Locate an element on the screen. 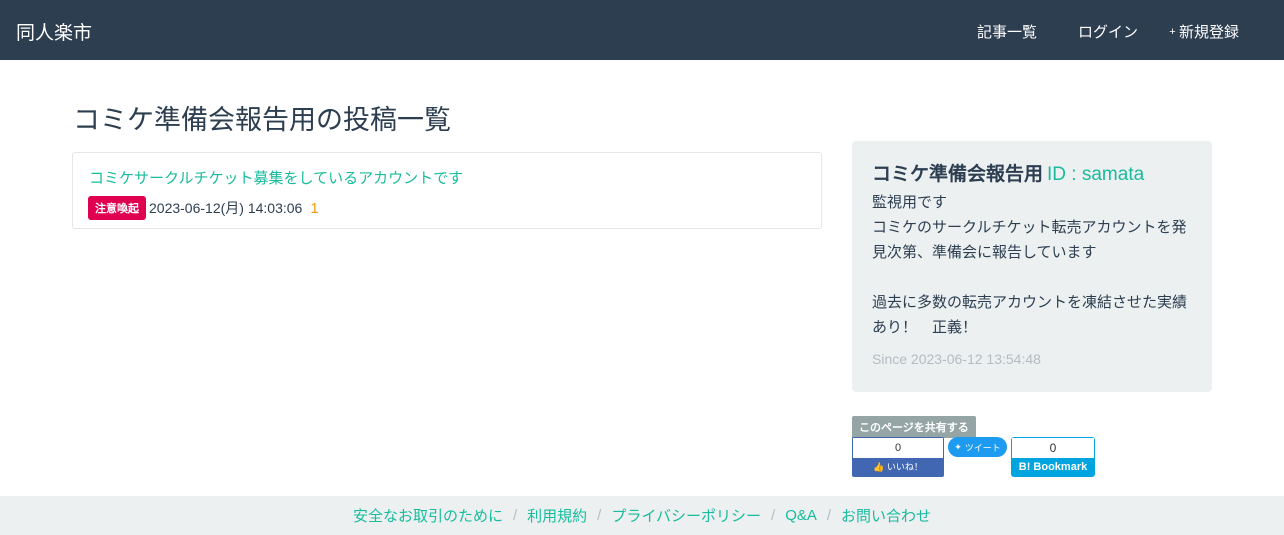  top-navbar: 同人楽市 記事一覧 ログイン + 新規登録 is located at coordinates (642, 30).